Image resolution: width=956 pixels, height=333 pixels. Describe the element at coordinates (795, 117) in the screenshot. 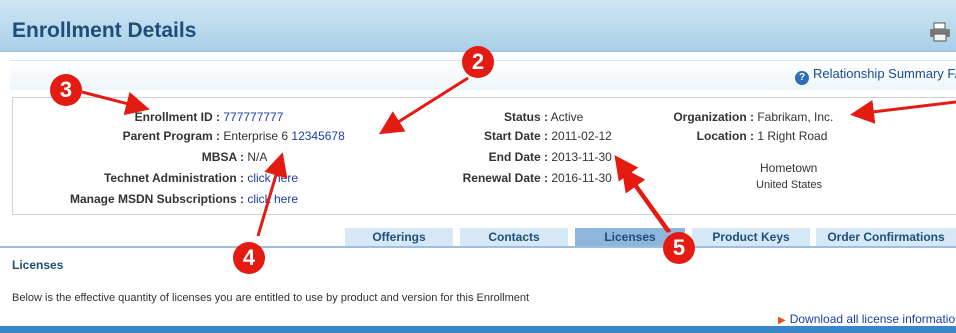

I see `organization-value: Fabrikam, Inc.` at that location.